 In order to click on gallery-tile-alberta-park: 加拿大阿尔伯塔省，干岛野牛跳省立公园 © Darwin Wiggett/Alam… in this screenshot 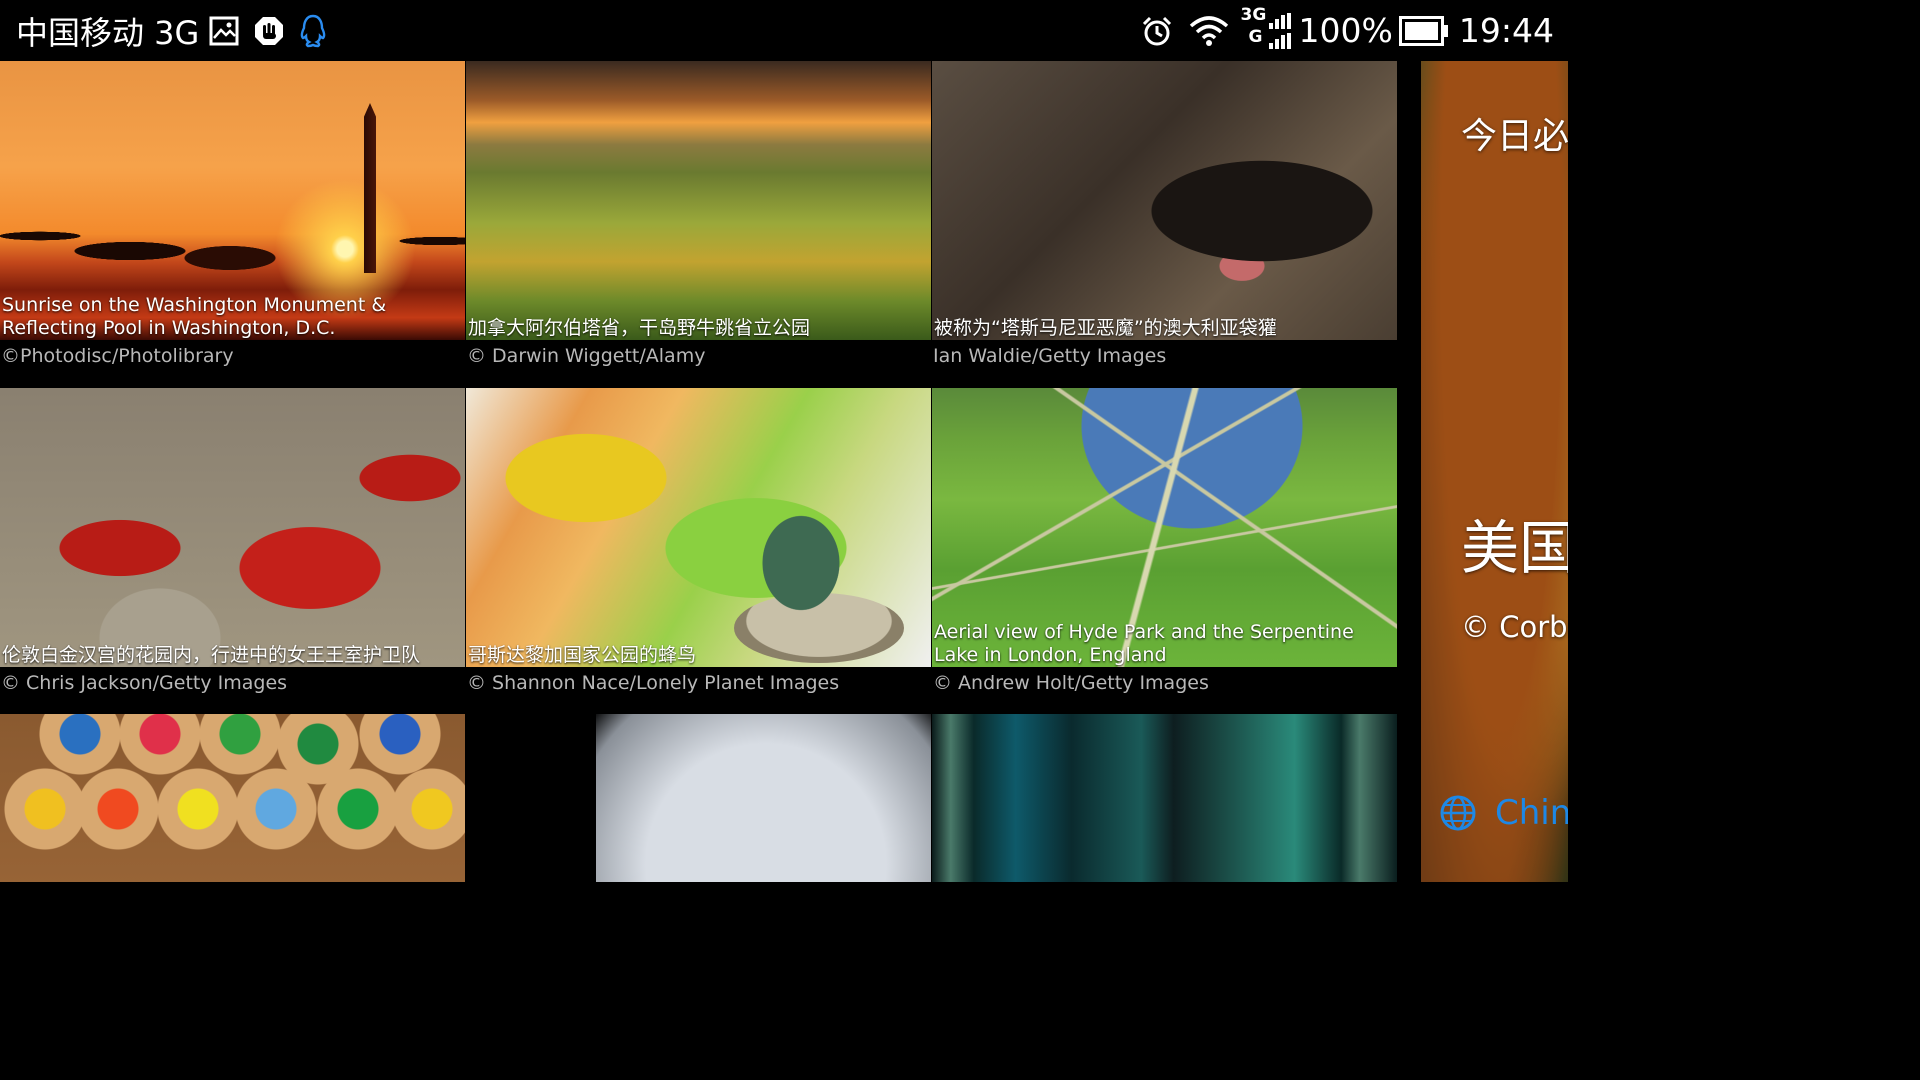, I will do `click(698, 224)`.